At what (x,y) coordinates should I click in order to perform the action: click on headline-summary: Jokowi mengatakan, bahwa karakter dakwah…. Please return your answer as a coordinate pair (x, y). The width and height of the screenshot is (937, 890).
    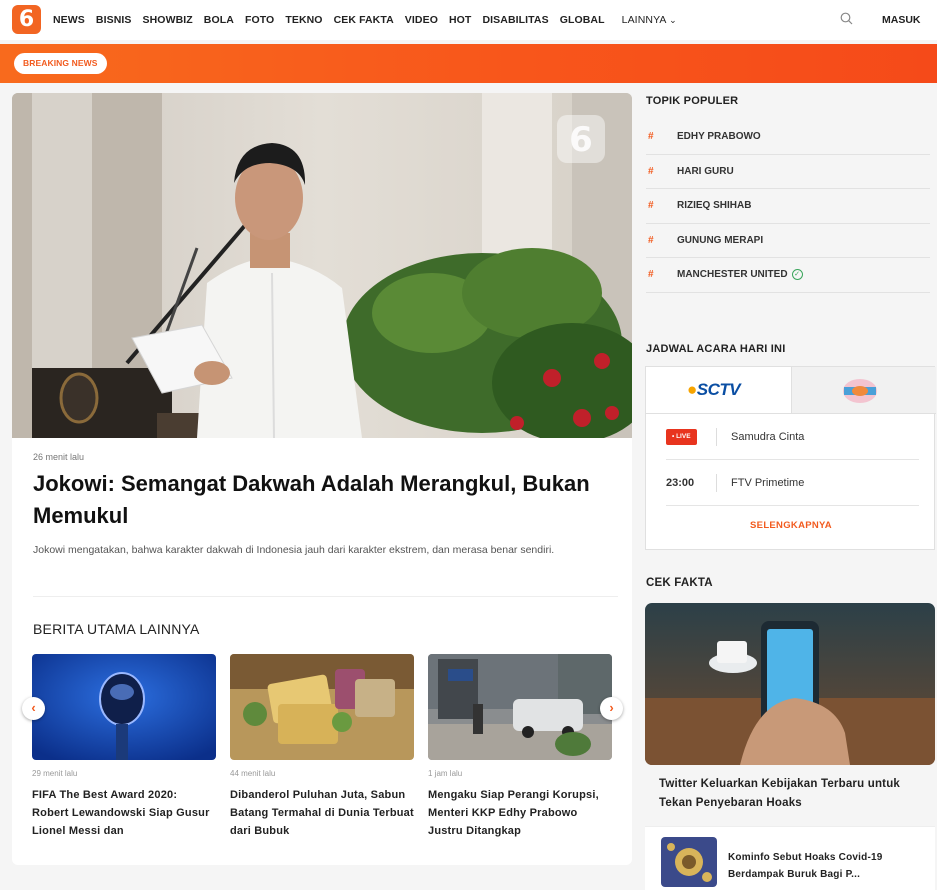
    Looking at the image, I should click on (294, 550).